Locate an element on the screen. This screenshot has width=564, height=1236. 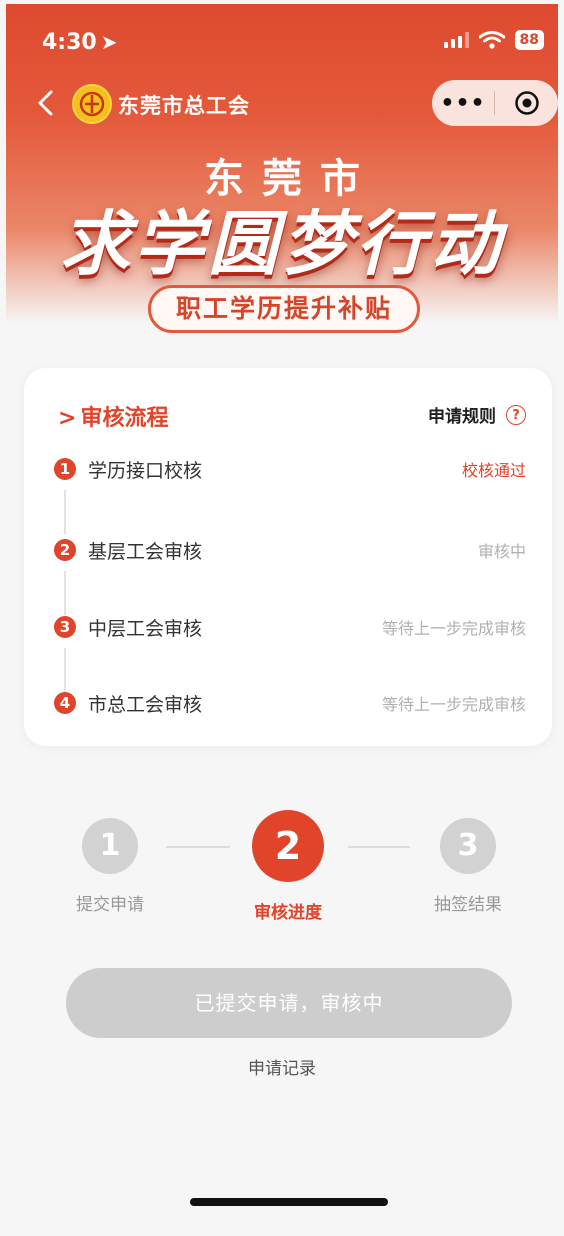
close-miniapp-button is located at coordinates (526, 103).